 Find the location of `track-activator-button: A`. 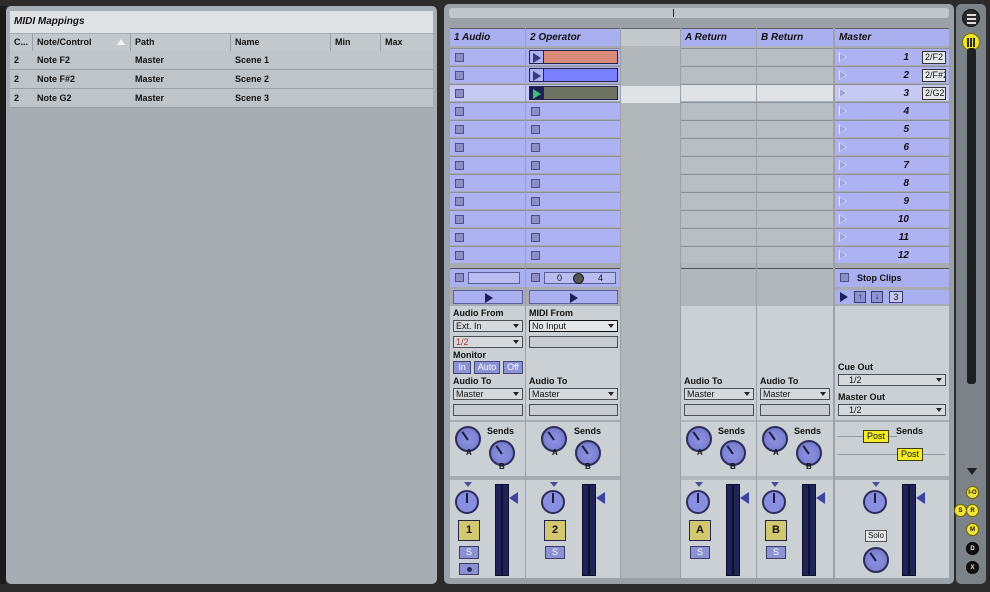

track-activator-button: A is located at coordinates (700, 530).